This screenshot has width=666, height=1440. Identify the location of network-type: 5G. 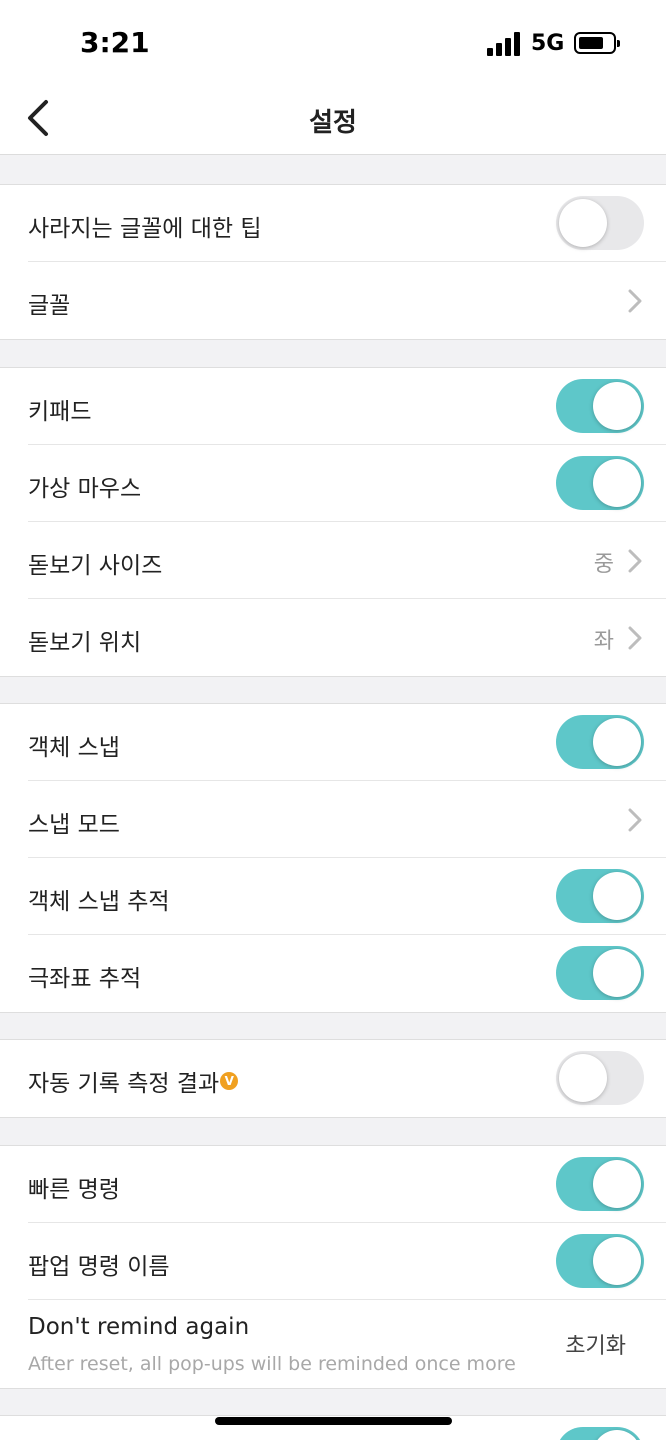
(548, 43).